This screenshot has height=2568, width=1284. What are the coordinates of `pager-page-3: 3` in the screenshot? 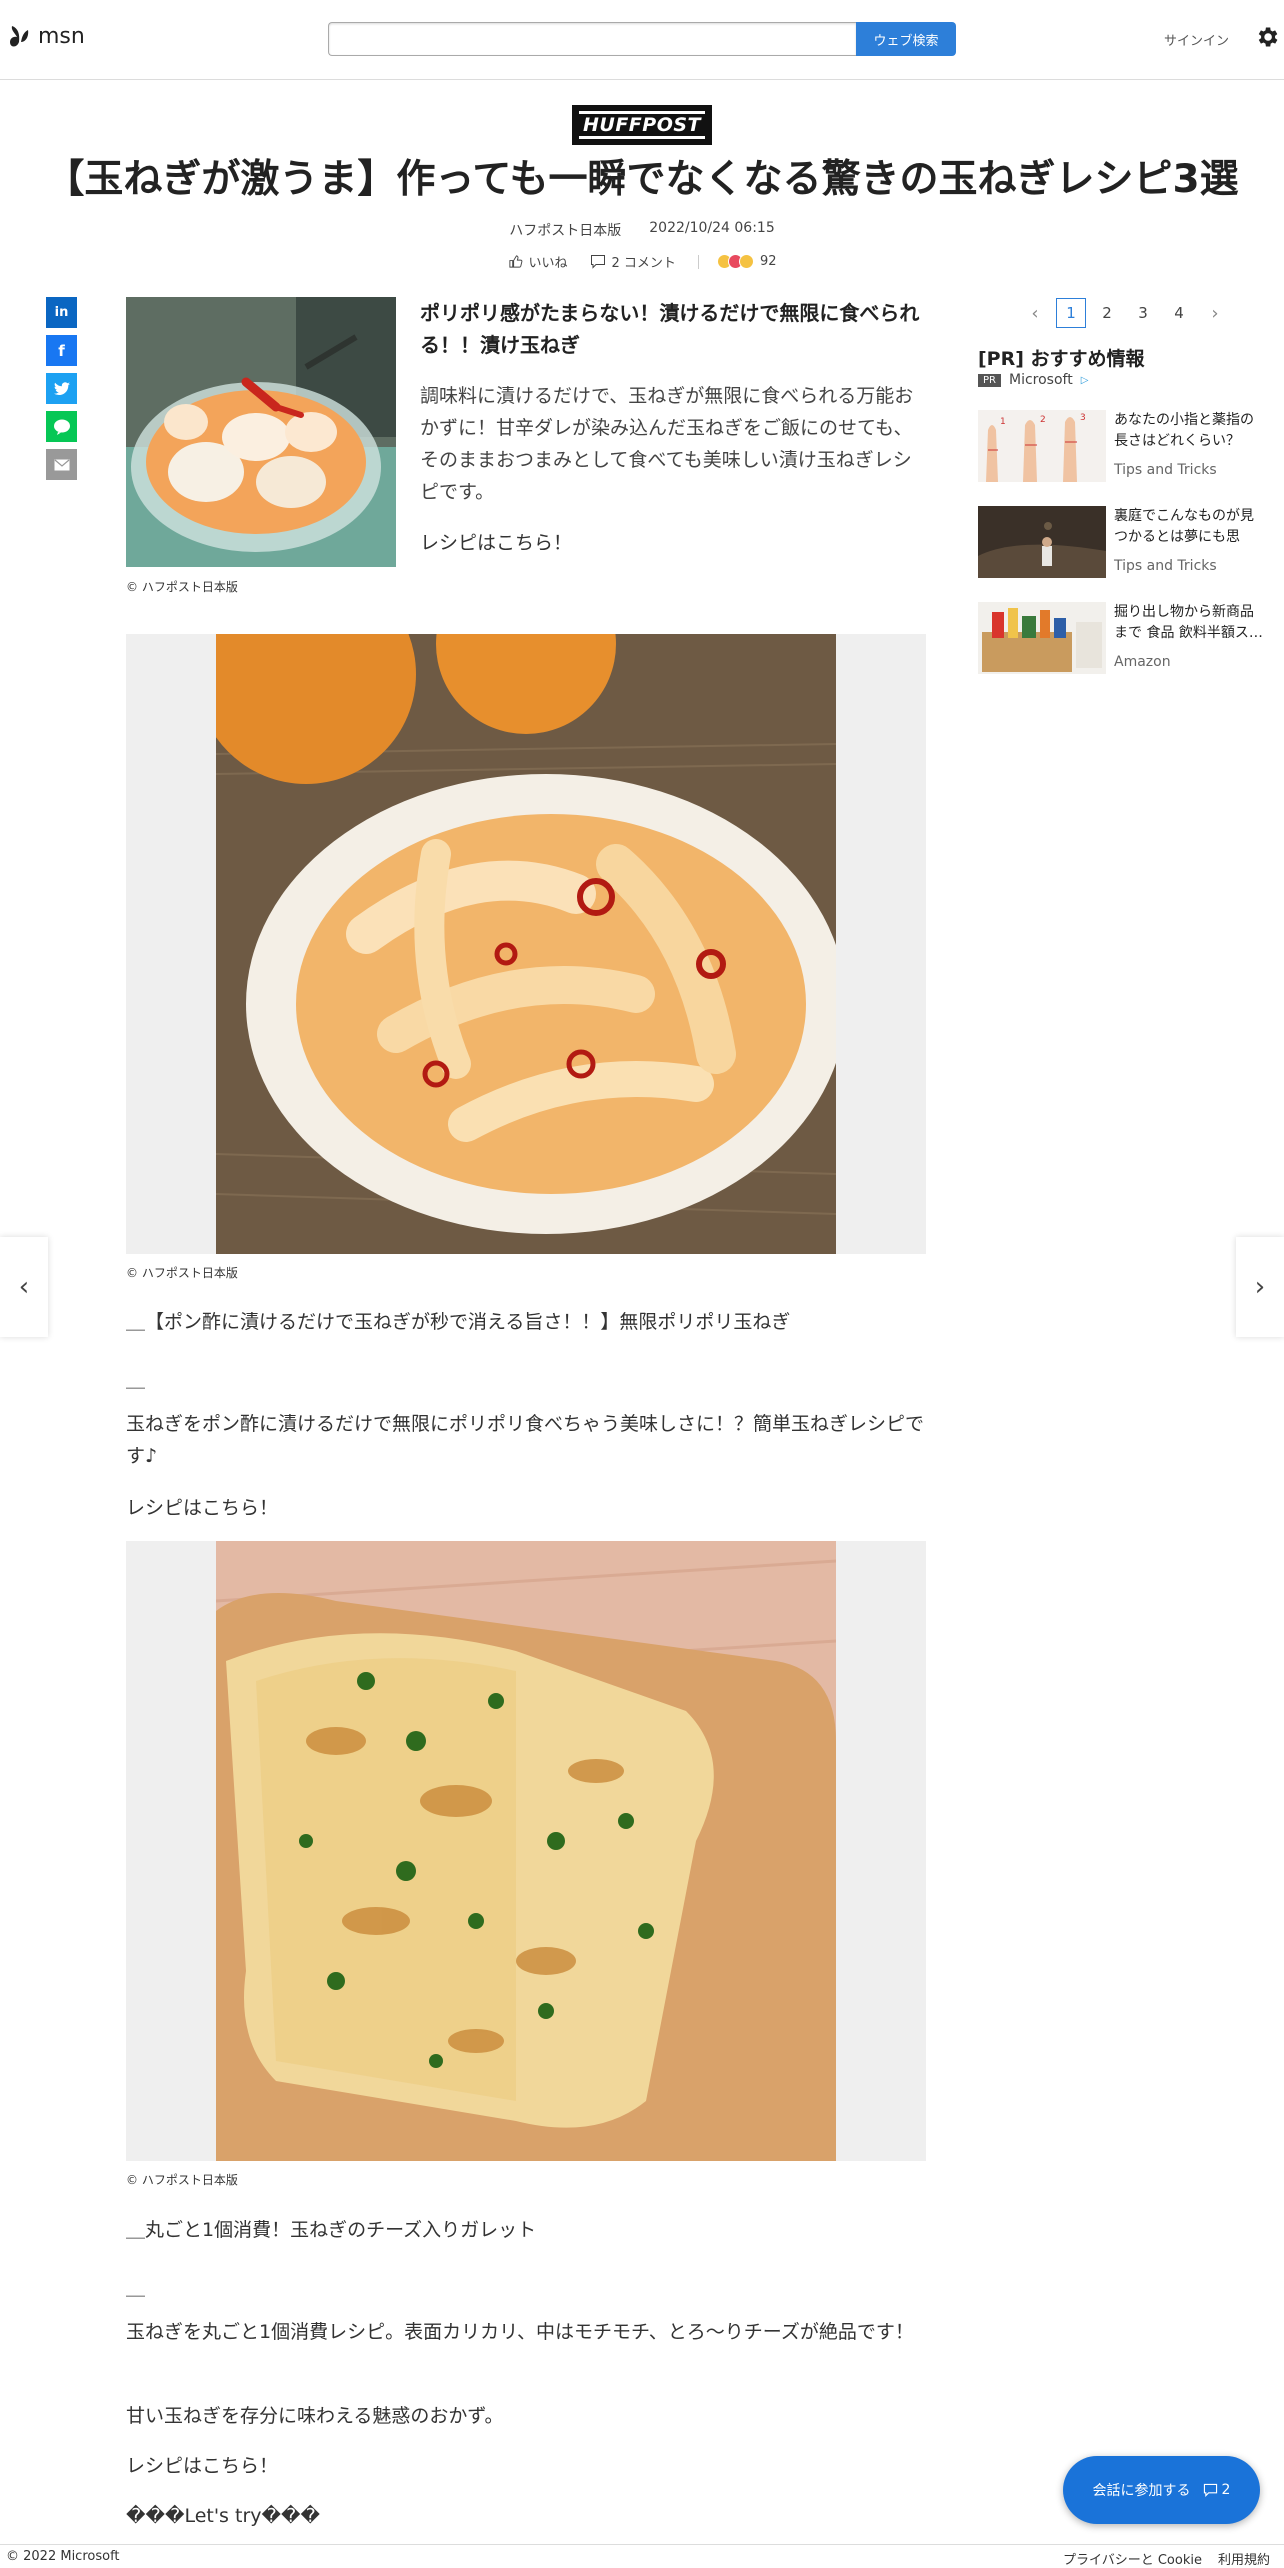 It's located at (1143, 313).